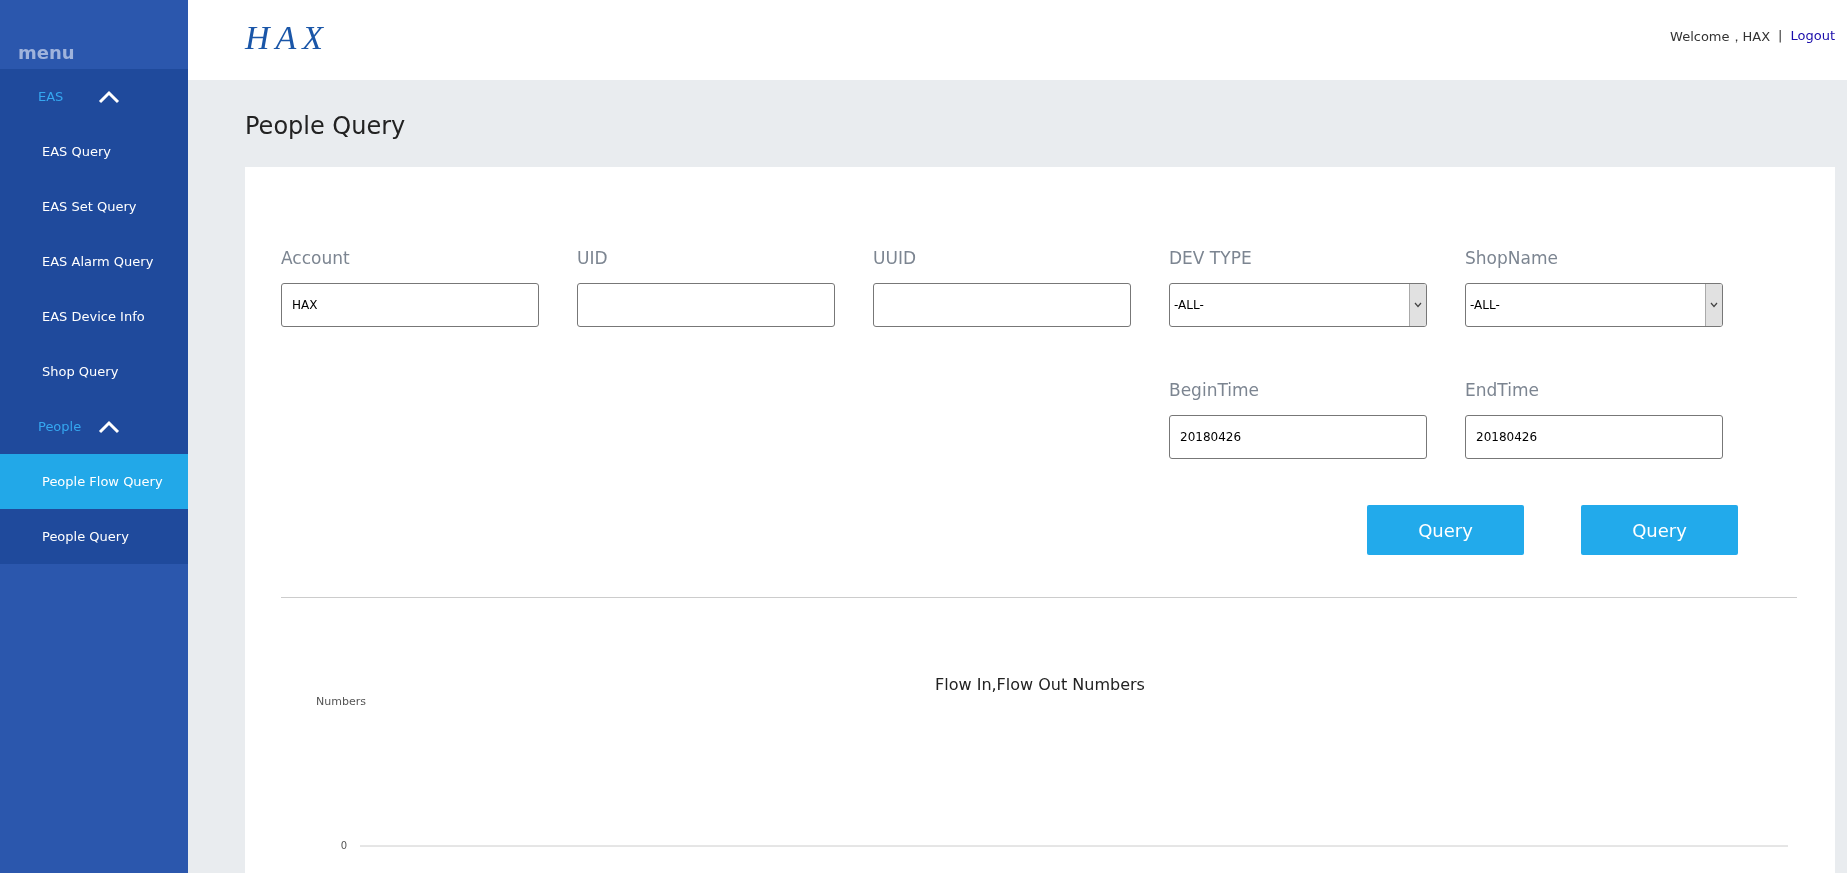  Describe the element at coordinates (1040, 684) in the screenshot. I see `chart-title: Flow In,Flow Out Numbers` at that location.